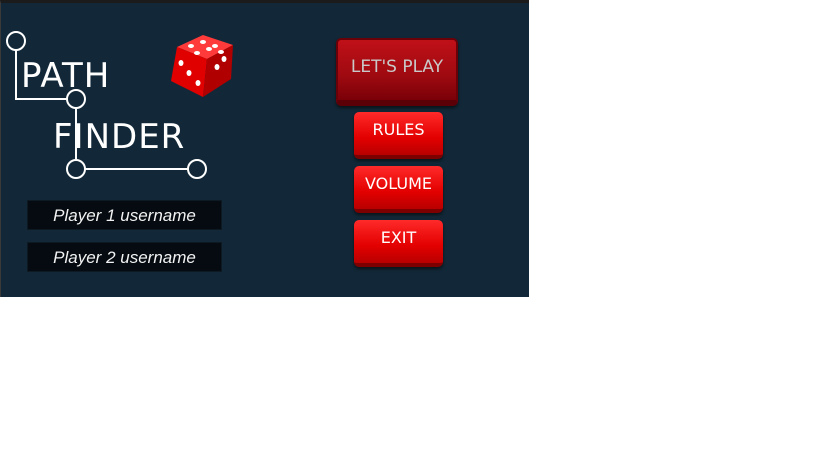 The height and width of the screenshot is (460, 819). I want to click on player2-username-input: Player 2 username, so click(124, 257).